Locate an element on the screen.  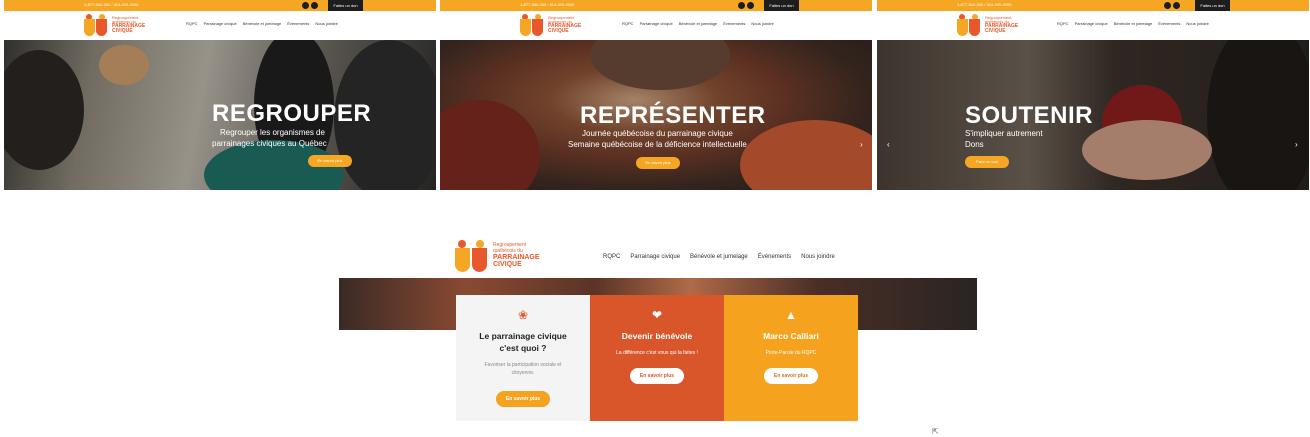
slide-subtitle: Regrouper les organismes de is located at coordinates (272, 132).